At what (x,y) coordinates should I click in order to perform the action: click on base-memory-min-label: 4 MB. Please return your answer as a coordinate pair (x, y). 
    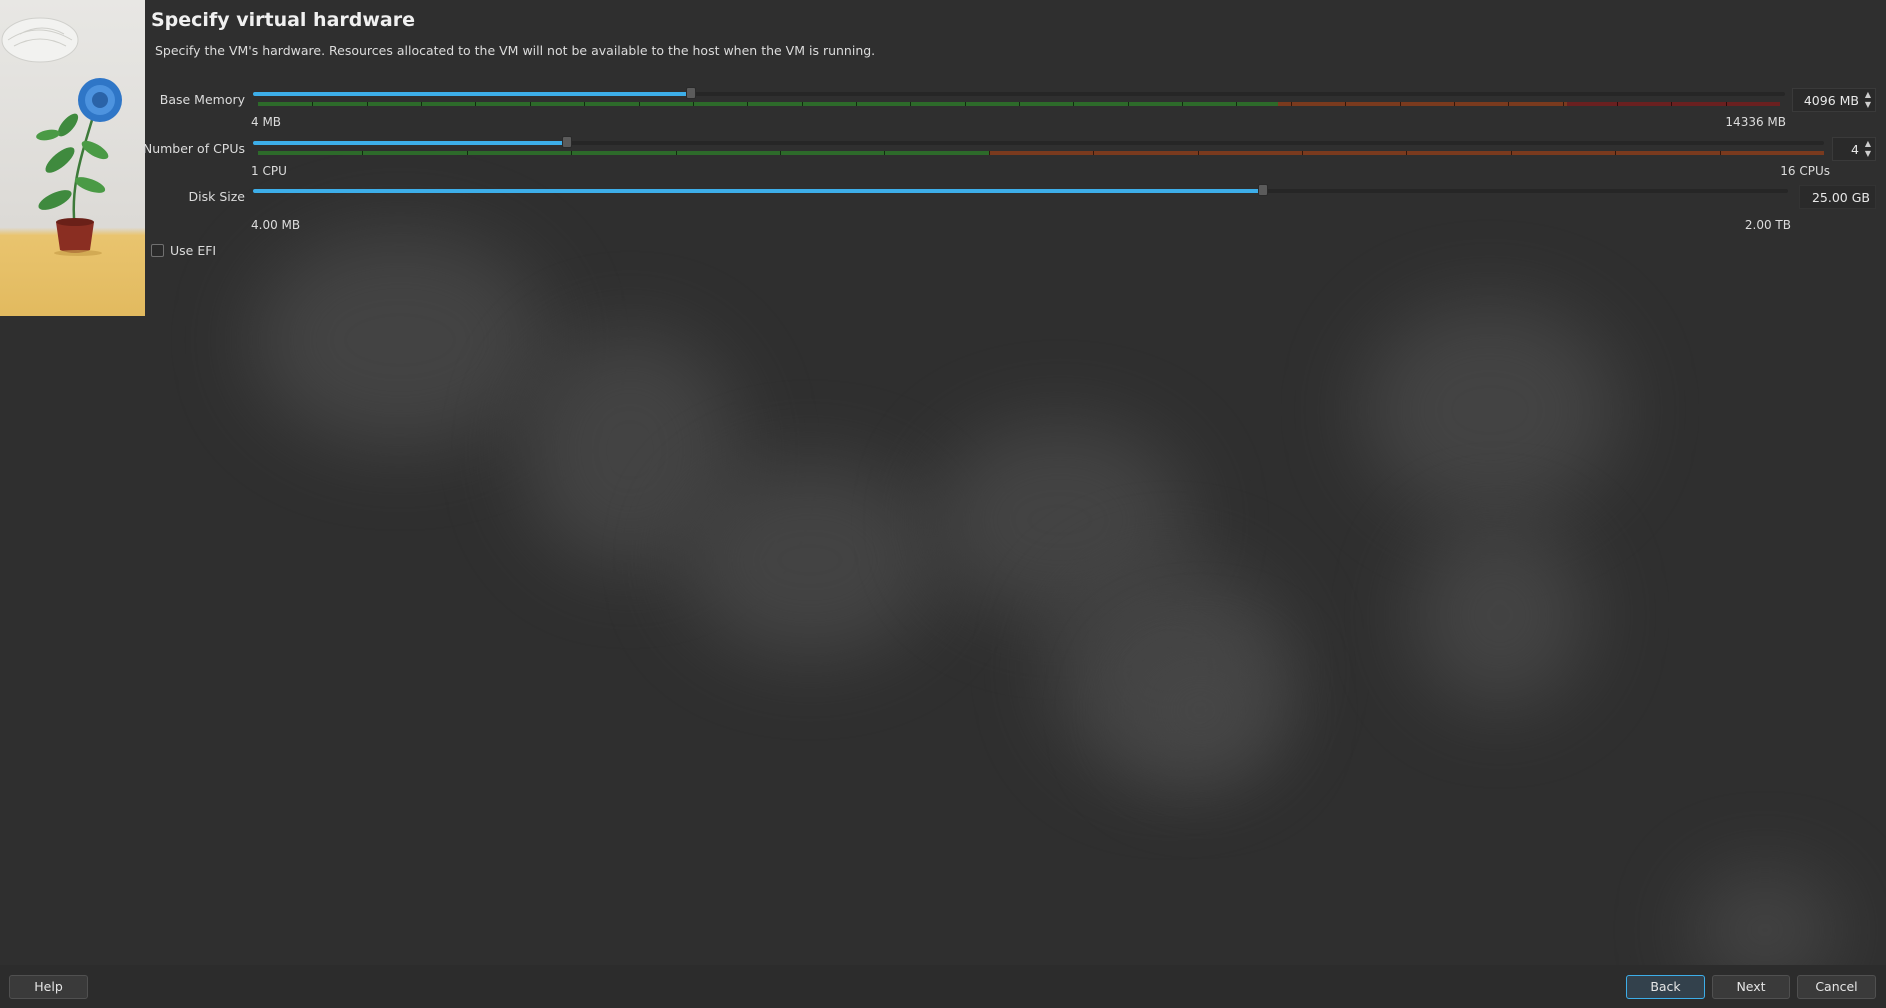
    Looking at the image, I should click on (266, 122).